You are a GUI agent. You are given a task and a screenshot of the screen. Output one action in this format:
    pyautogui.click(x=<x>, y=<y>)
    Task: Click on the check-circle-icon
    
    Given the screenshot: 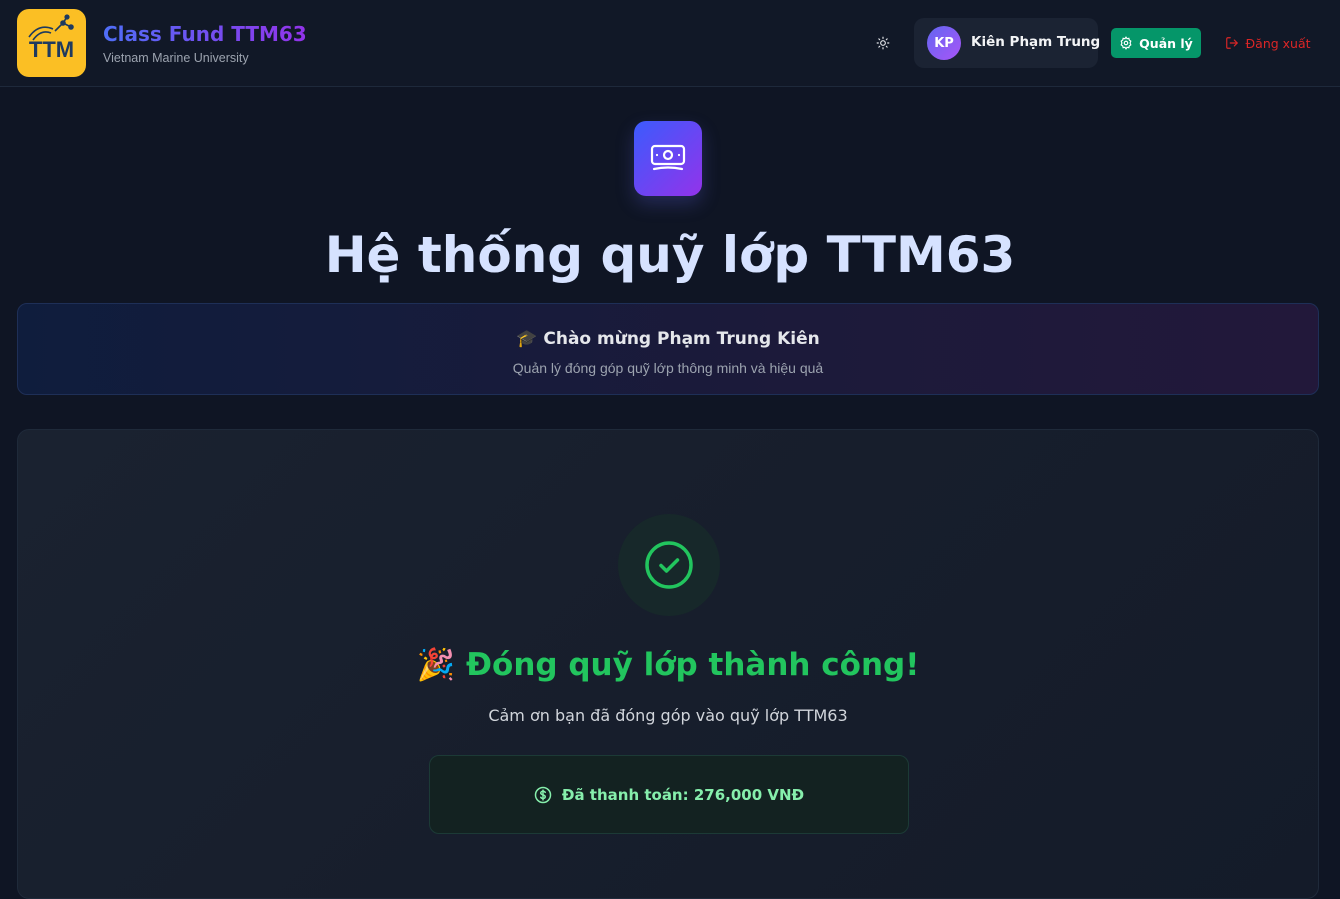 What is the action you would take?
    pyautogui.click(x=669, y=565)
    